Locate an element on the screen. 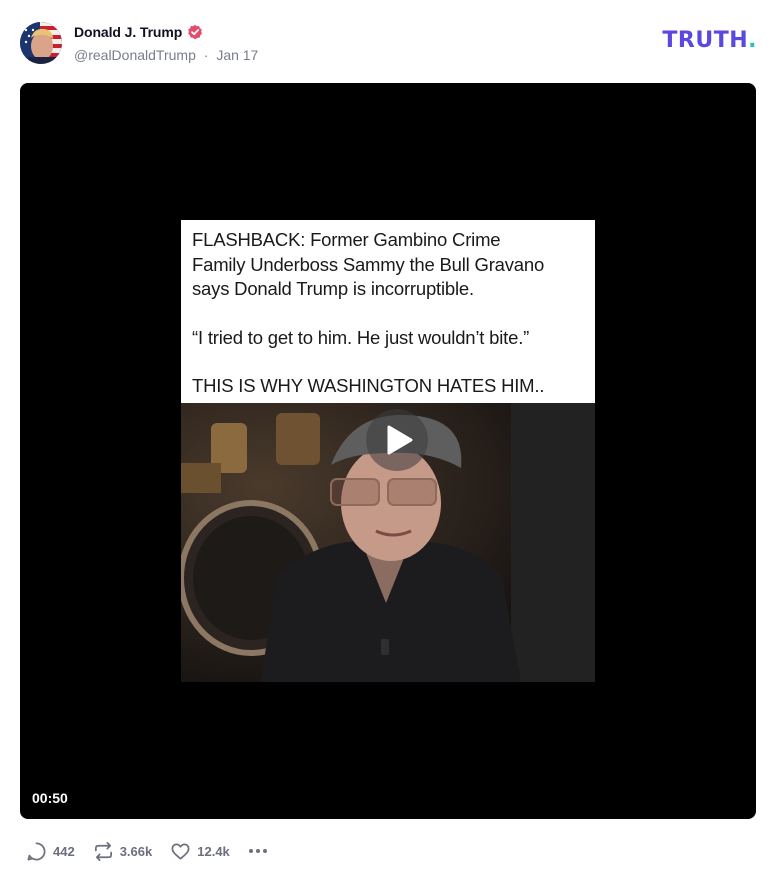 The height and width of the screenshot is (881, 777). avatar is located at coordinates (41, 43).